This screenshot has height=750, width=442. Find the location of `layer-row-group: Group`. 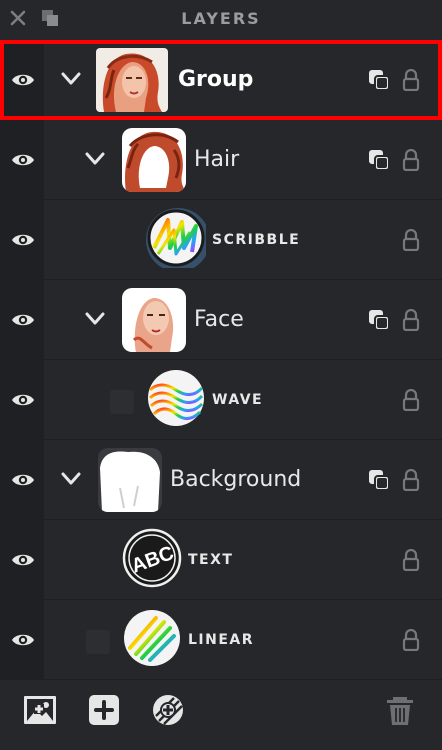

layer-row-group: Group is located at coordinates (221, 80).